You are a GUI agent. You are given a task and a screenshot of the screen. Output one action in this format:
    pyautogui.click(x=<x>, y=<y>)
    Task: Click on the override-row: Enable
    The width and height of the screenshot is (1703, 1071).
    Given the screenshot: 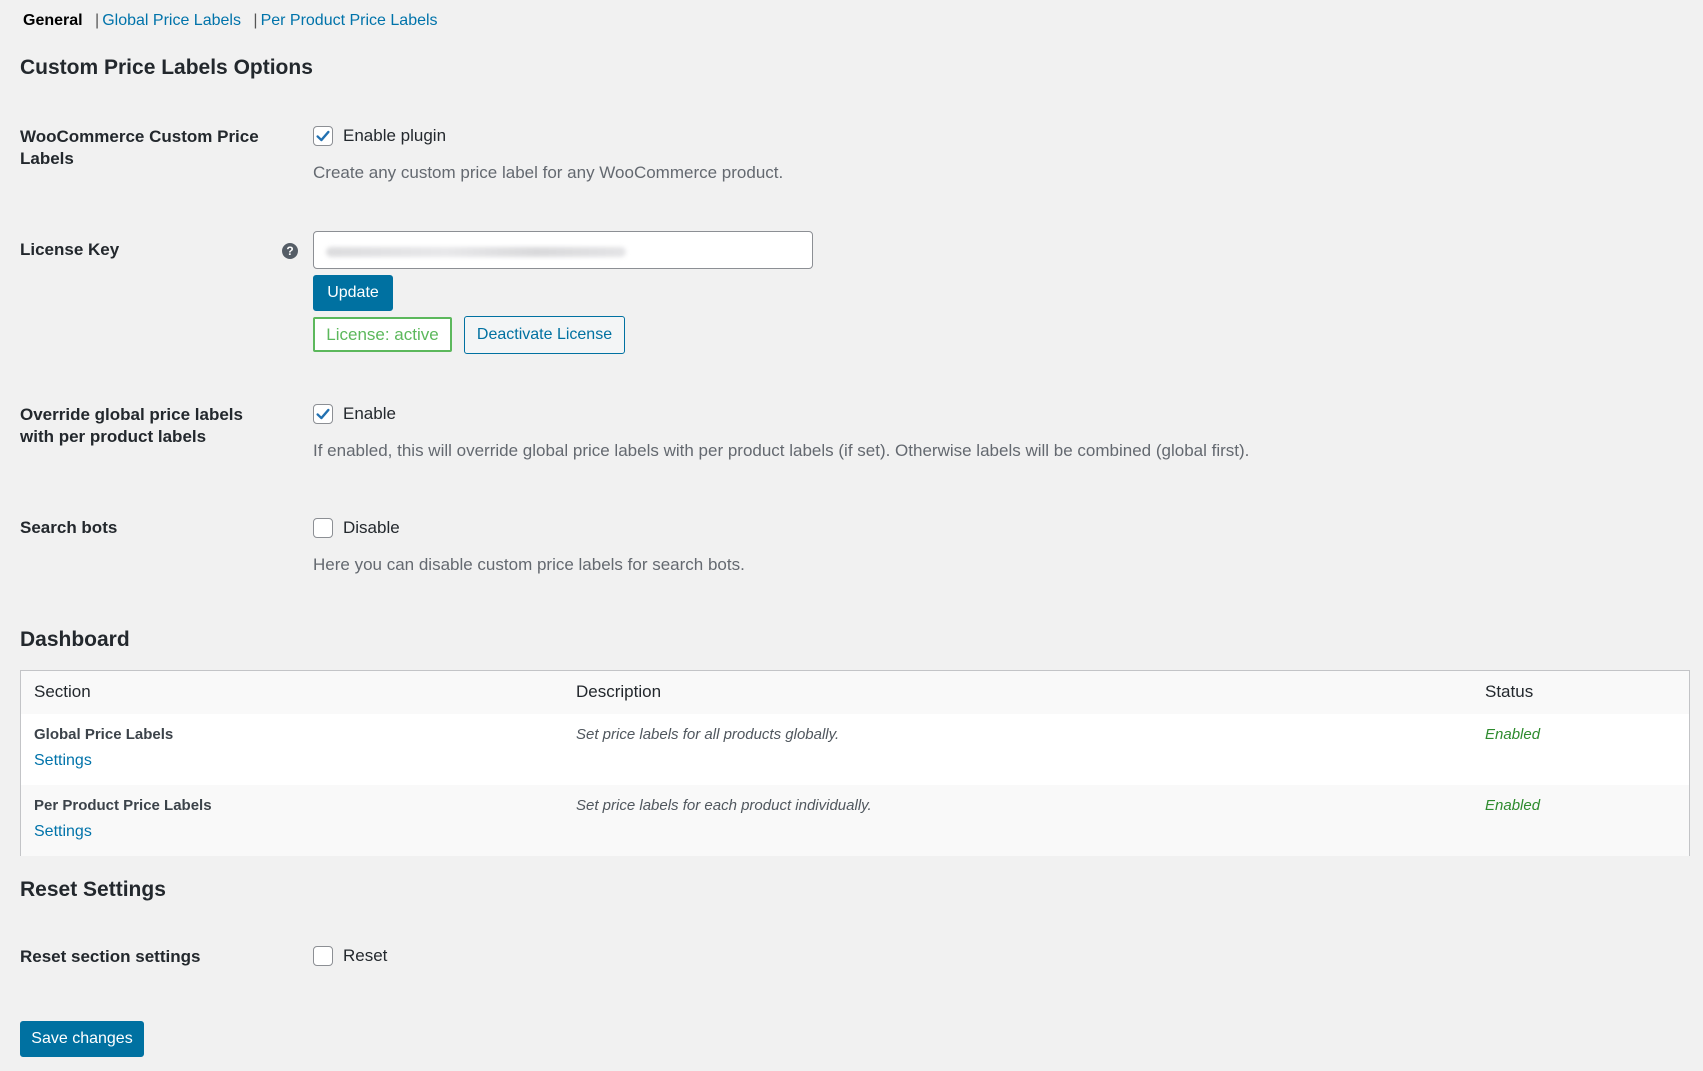 What is the action you would take?
    pyautogui.click(x=354, y=414)
    